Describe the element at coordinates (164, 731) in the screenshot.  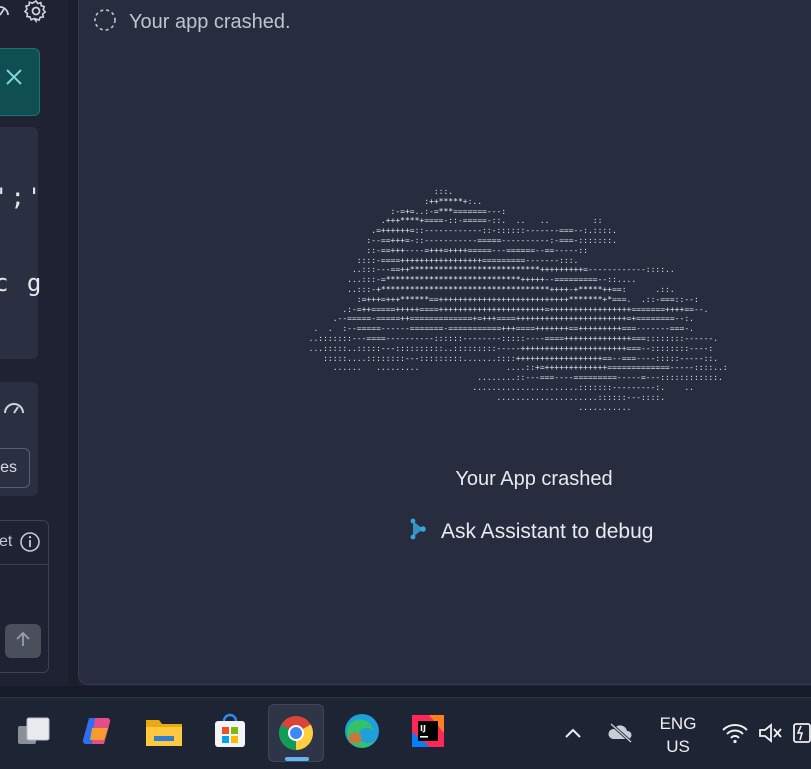
I see `file-explorer-icon` at that location.